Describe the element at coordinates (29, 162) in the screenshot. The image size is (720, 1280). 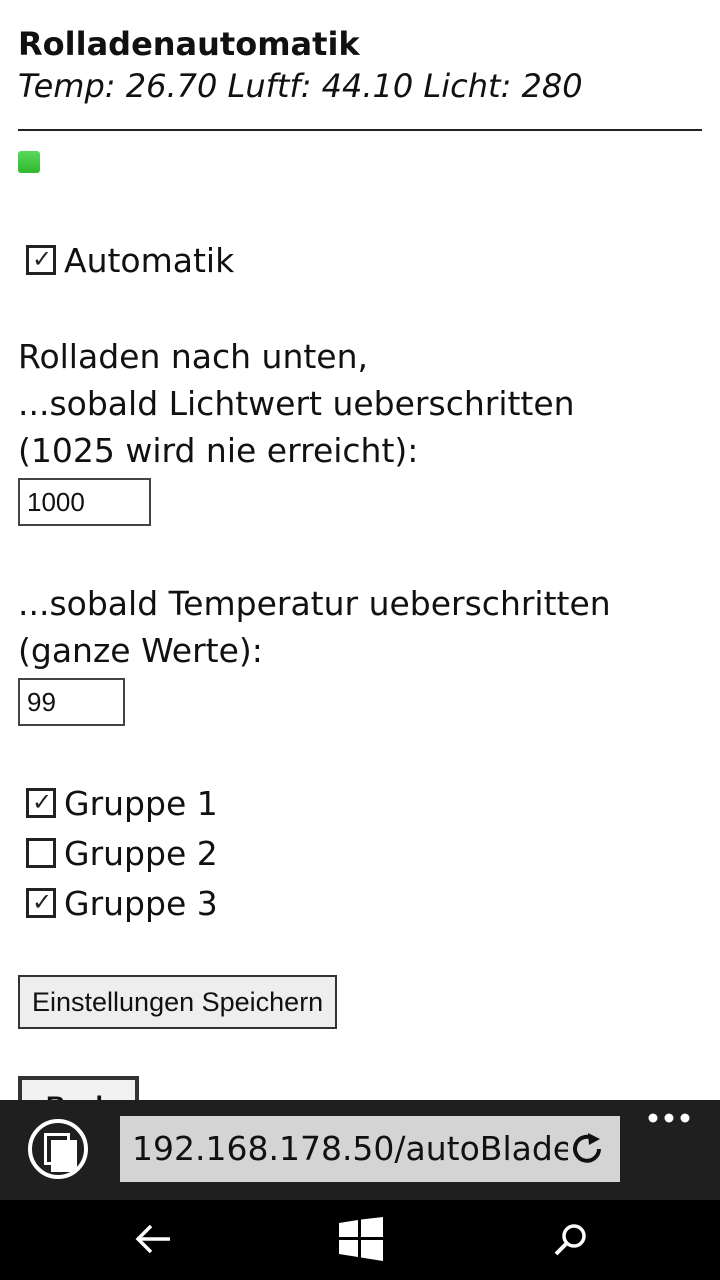
I see `status-indicator` at that location.